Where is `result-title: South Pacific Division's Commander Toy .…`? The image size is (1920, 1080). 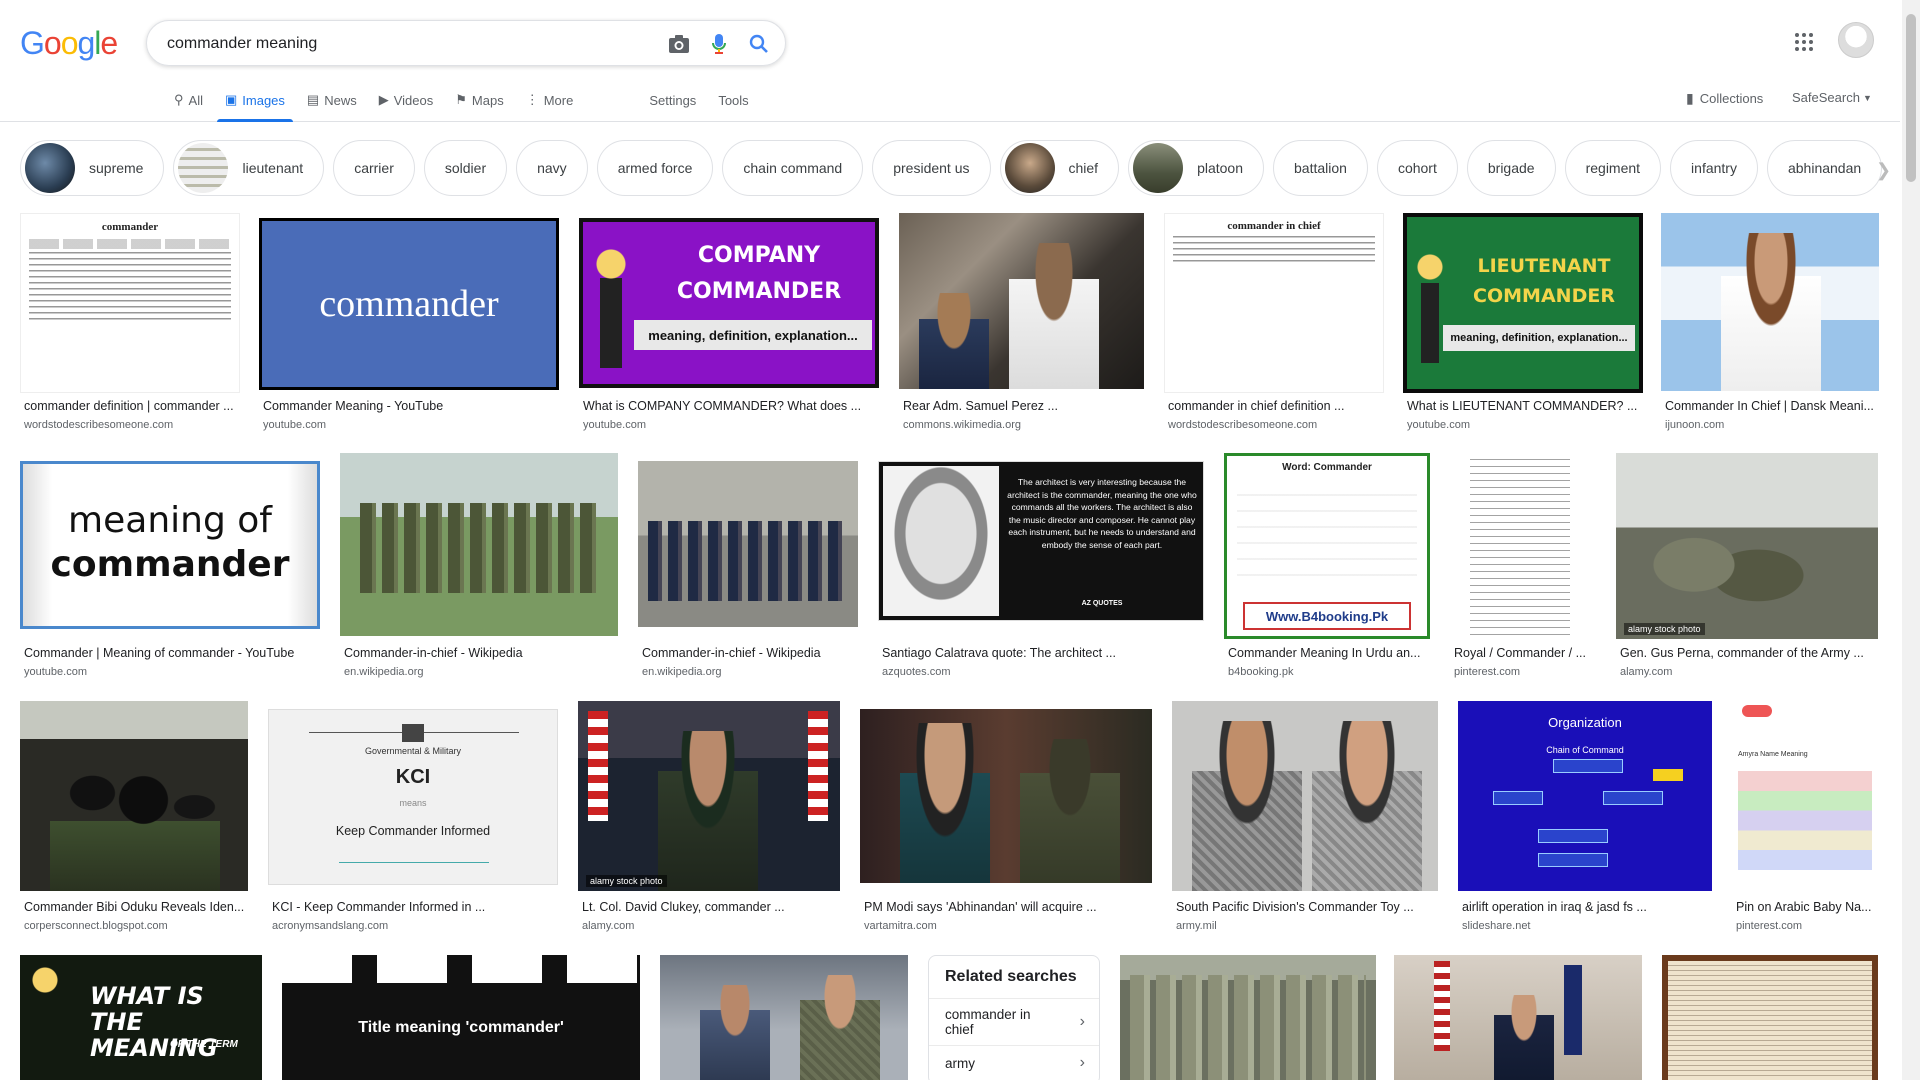 result-title: South Pacific Division's Commander Toy .… is located at coordinates (1307, 907).